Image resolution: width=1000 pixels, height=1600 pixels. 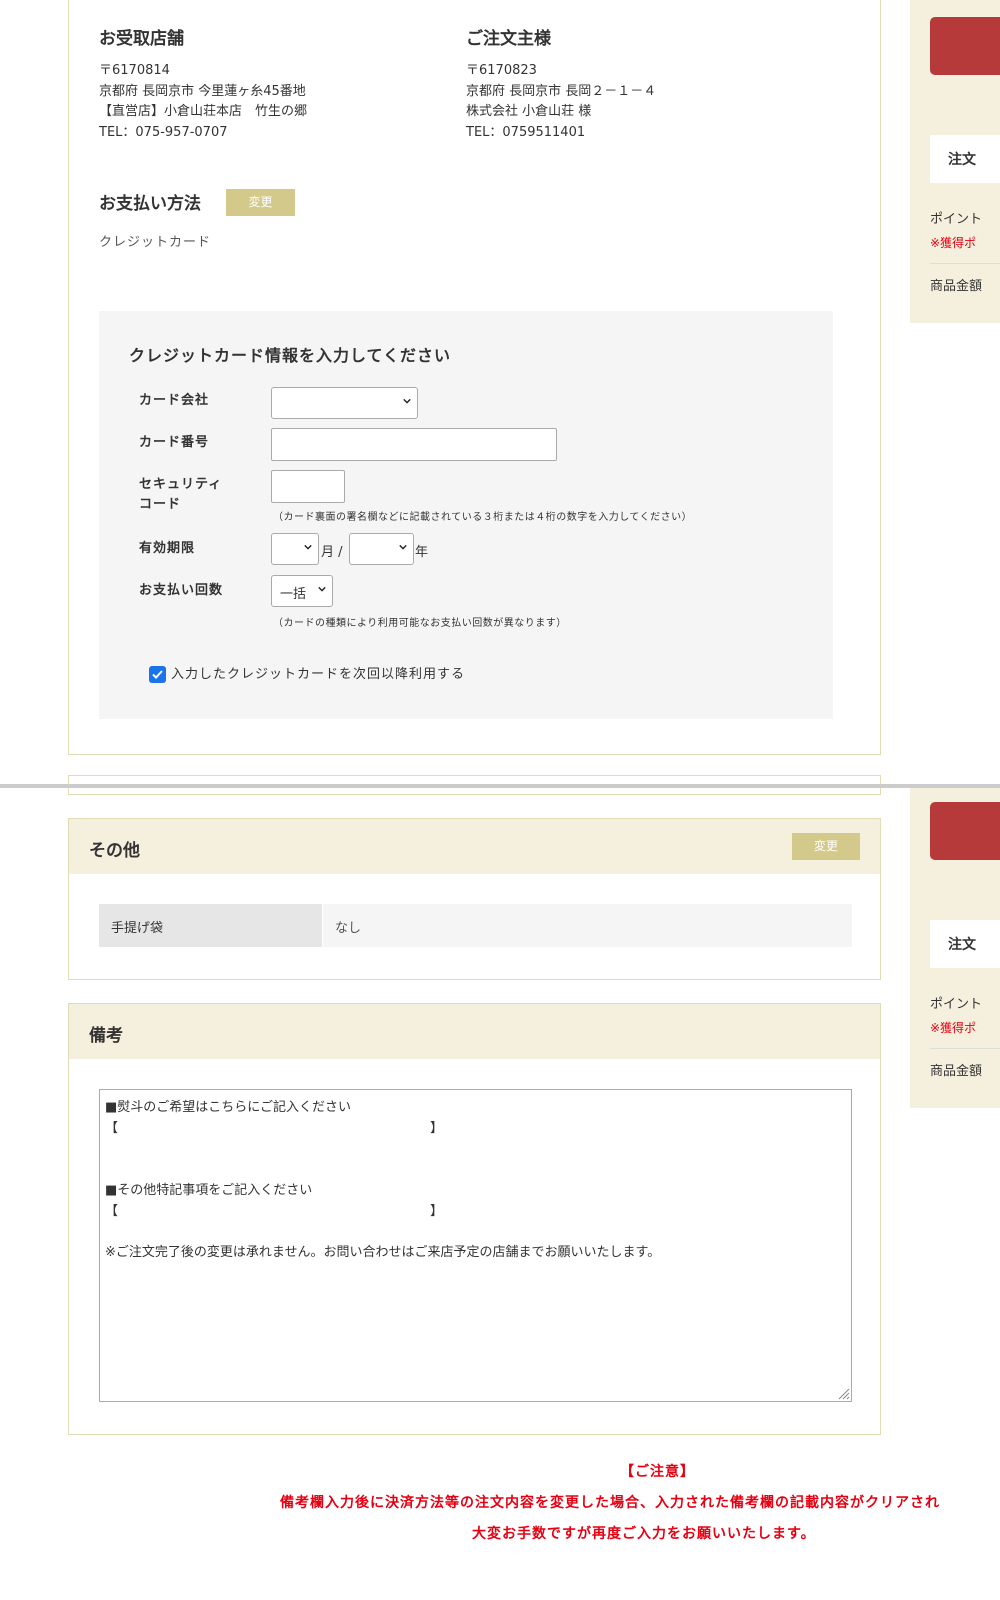 What do you see at coordinates (529, 111) in the screenshot?
I see `orderer-name: 株式会社 小倉山荘 様` at bounding box center [529, 111].